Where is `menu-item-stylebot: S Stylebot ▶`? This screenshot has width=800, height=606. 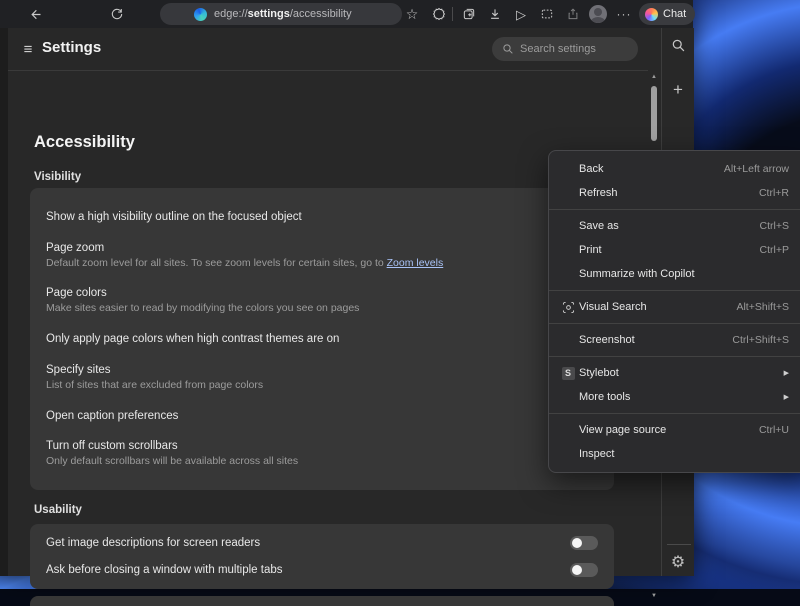 menu-item-stylebot: S Stylebot ▶ is located at coordinates (674, 373).